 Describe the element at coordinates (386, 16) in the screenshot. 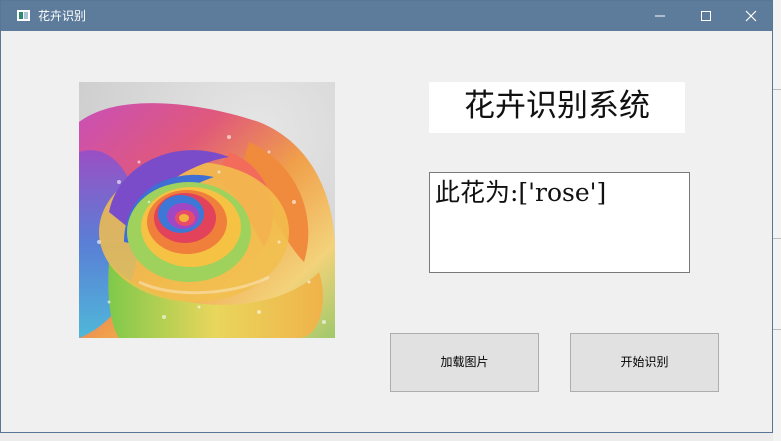

I see `title-bar: 花卉识别` at that location.